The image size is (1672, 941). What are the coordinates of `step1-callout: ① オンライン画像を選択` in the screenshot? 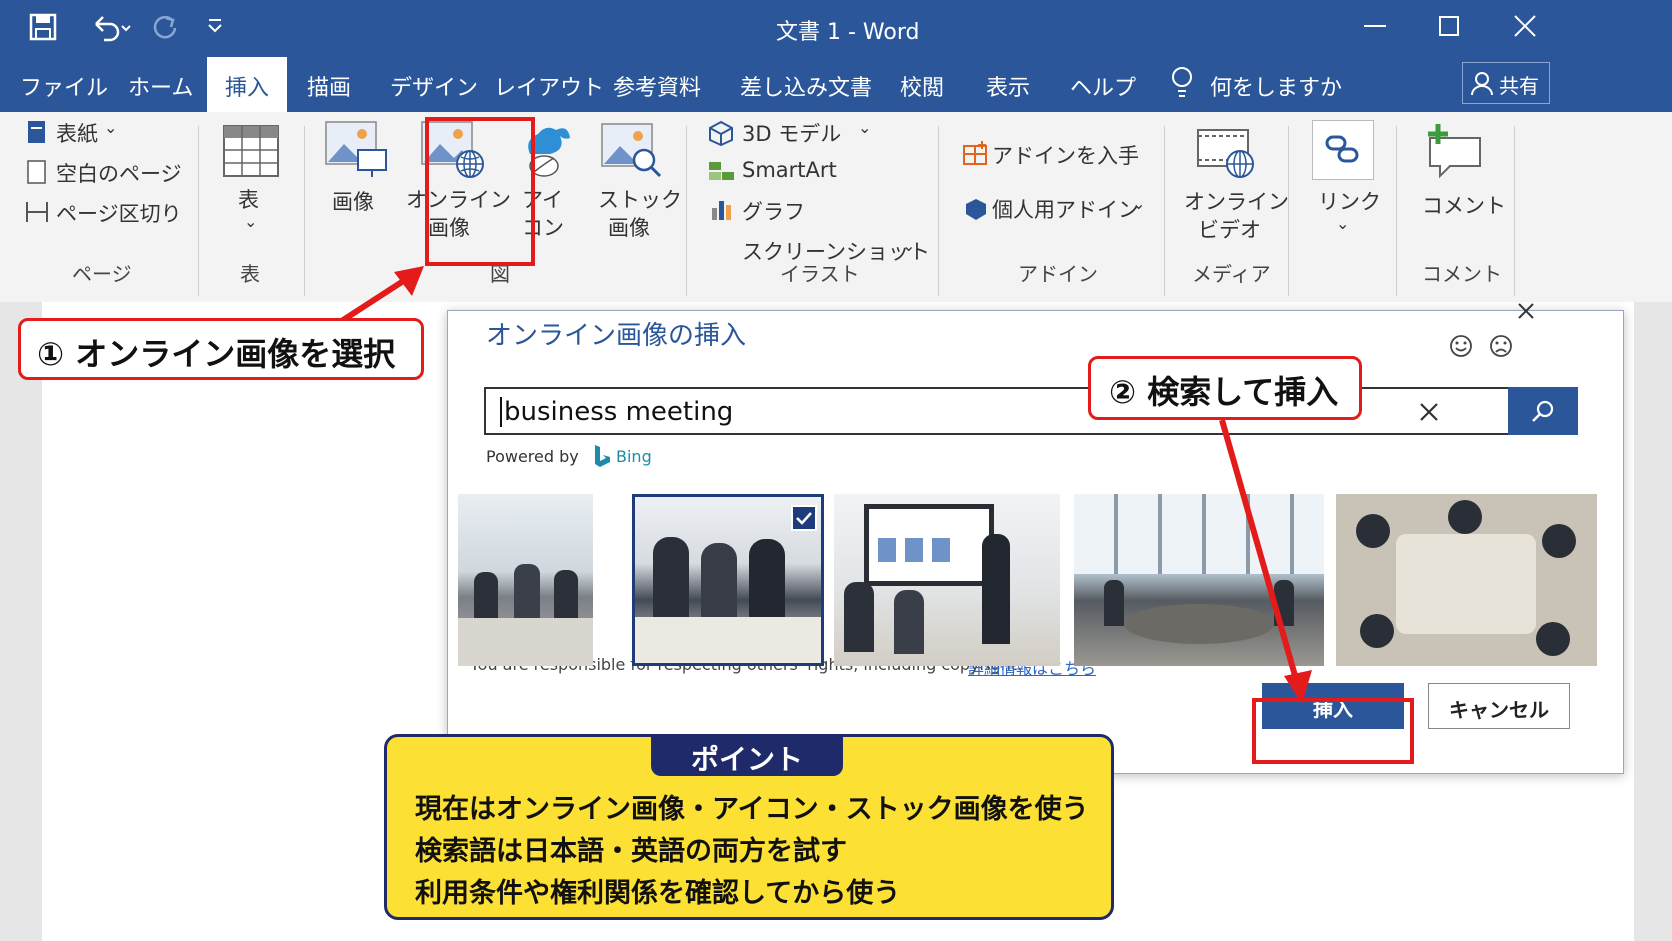 It's located at (221, 349).